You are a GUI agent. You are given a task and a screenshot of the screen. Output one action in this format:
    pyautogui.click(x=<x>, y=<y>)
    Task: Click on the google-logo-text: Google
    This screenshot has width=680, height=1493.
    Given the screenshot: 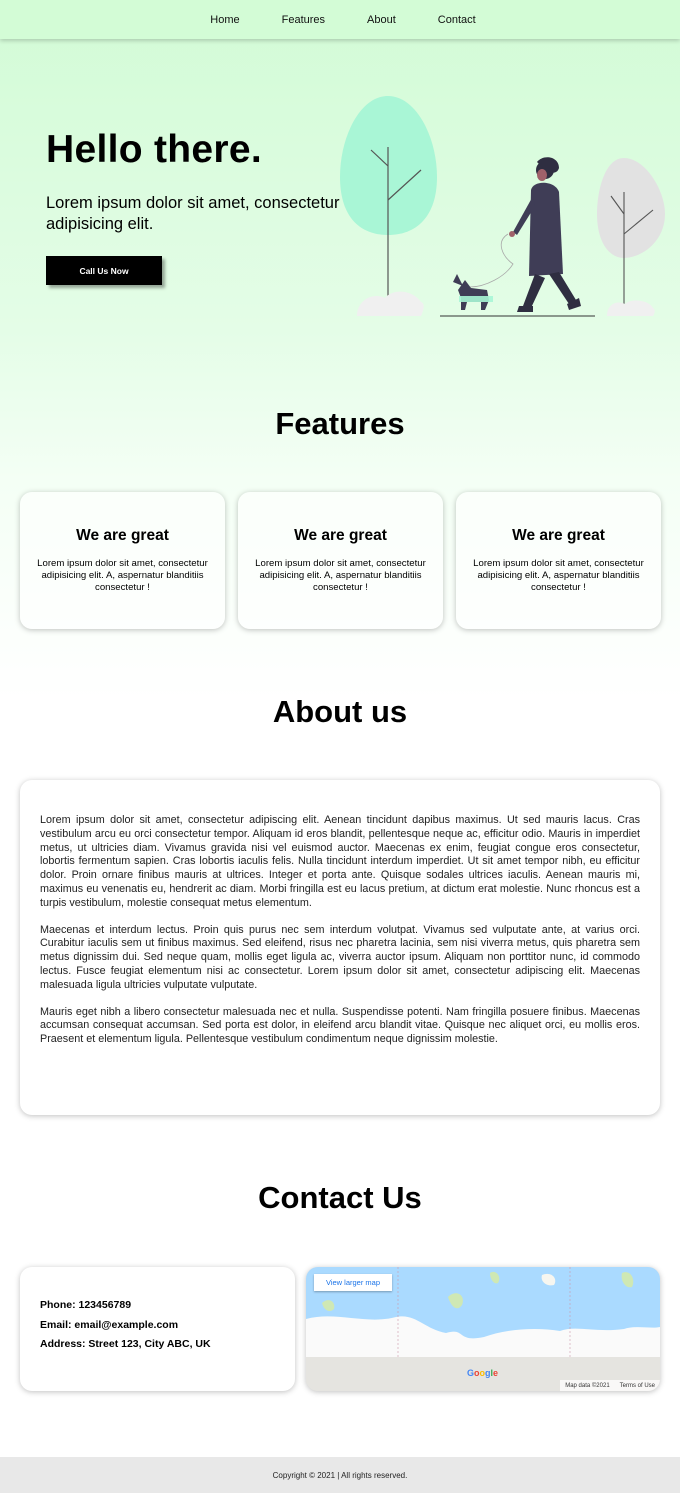 What is the action you would take?
    pyautogui.click(x=483, y=1373)
    